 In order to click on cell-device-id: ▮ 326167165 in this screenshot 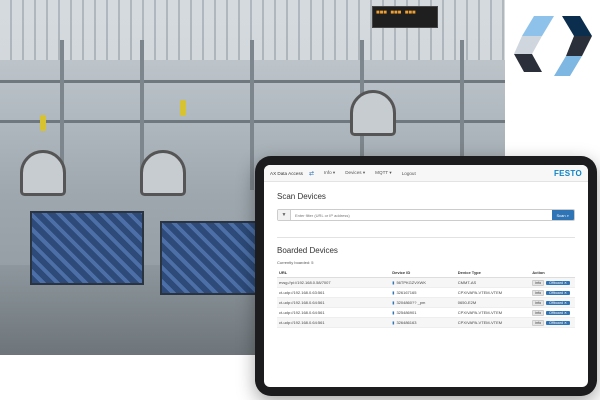, I will do `click(423, 292)`.